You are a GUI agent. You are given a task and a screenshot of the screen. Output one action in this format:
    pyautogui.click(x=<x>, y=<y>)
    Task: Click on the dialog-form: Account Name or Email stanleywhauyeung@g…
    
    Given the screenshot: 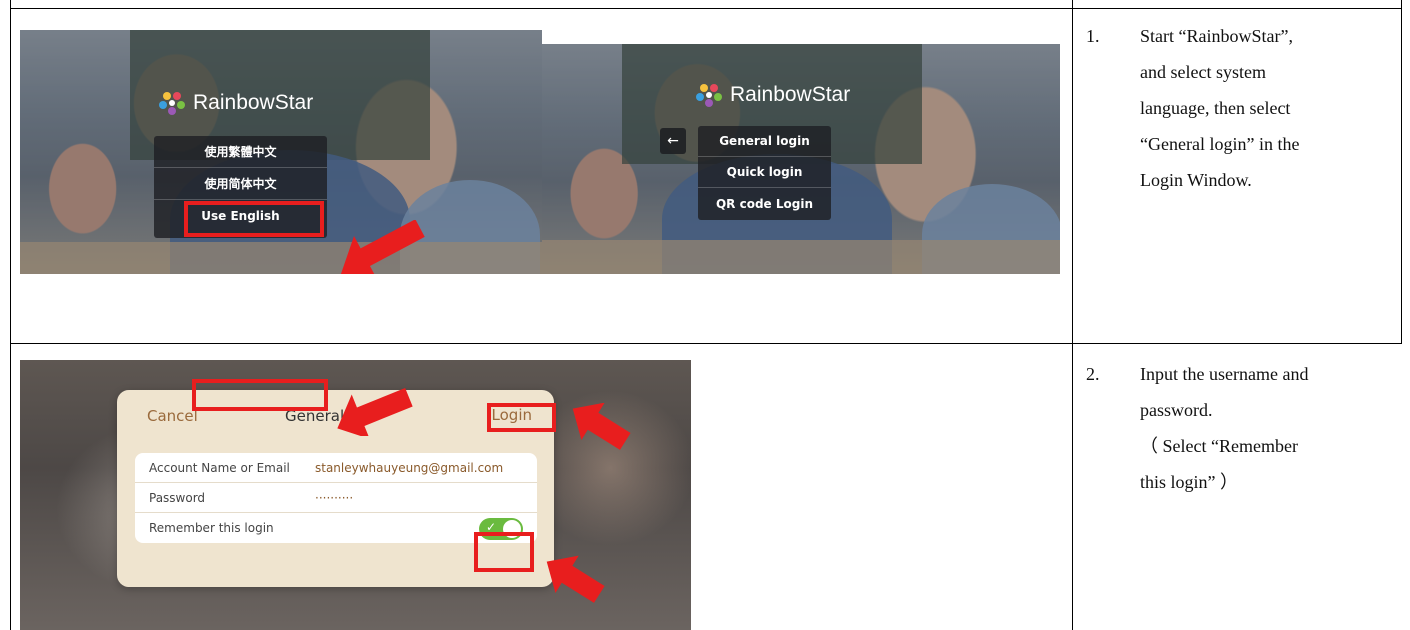 What is the action you would take?
    pyautogui.click(x=336, y=498)
    